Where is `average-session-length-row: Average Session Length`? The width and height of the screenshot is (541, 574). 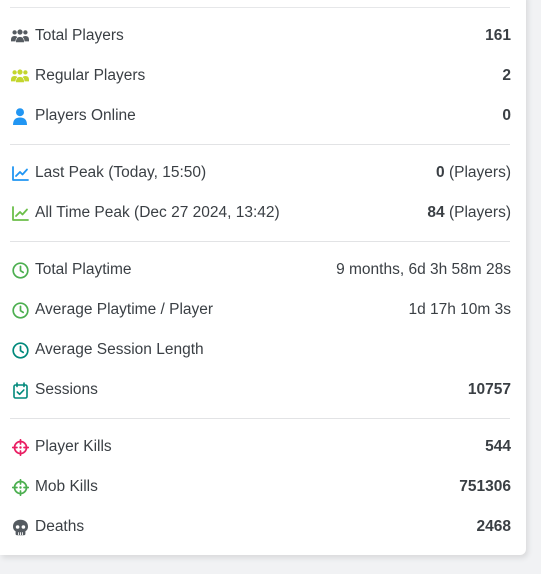
average-session-length-row: Average Session Length is located at coordinates (261, 350).